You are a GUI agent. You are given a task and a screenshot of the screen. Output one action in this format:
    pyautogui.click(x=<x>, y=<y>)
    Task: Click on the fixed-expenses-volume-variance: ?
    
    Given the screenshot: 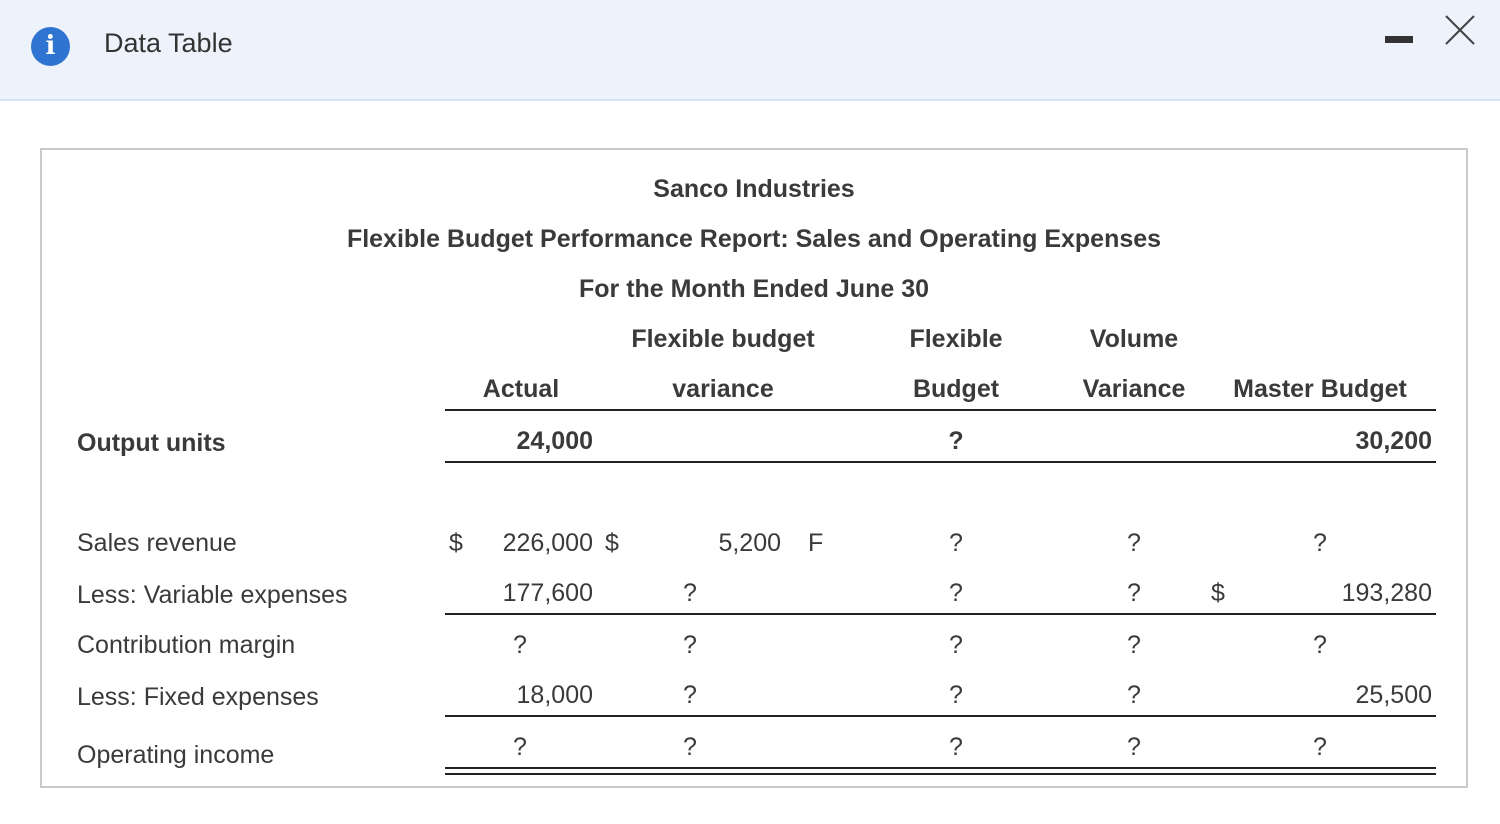 What is the action you would take?
    pyautogui.click(x=1134, y=695)
    